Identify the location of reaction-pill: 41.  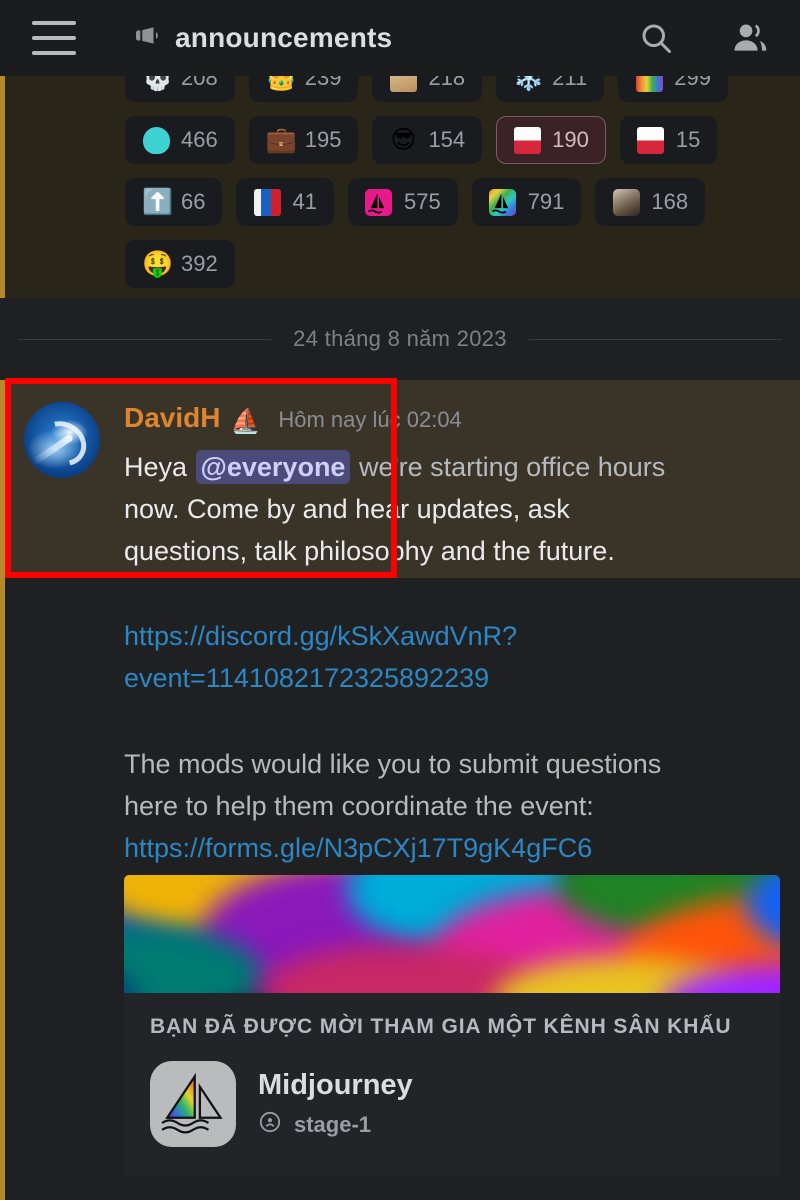
(285, 202).